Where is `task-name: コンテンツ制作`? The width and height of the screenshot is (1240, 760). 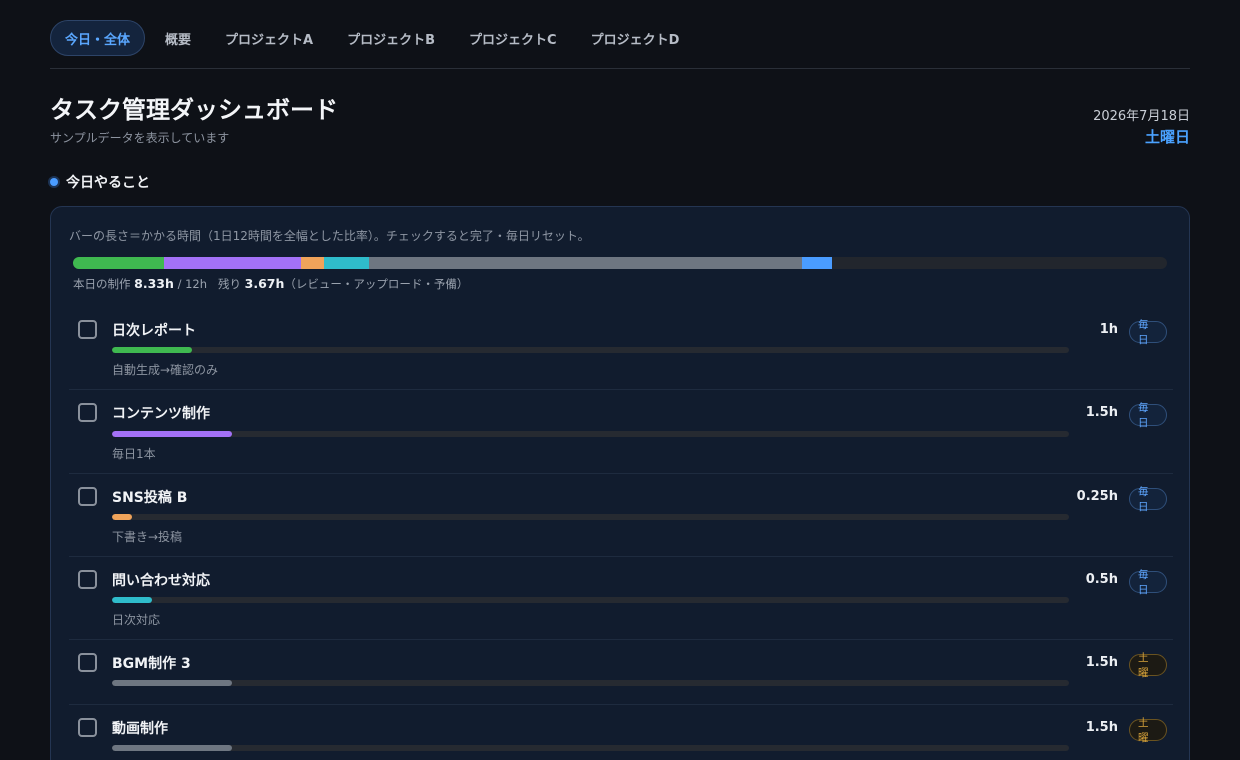 task-name: コンテンツ制作 is located at coordinates (161, 414).